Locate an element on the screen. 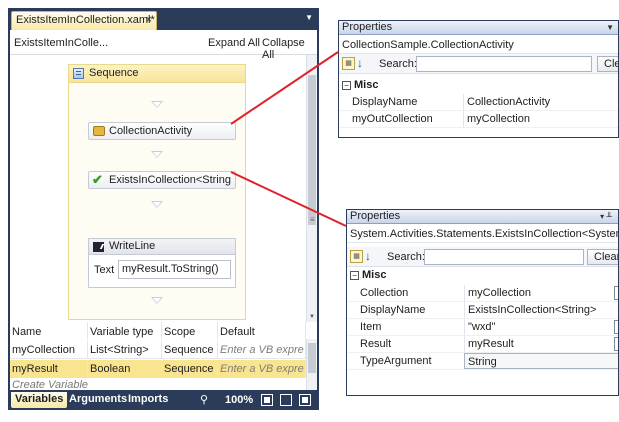  tab-arguments: Arguments is located at coordinates (98, 400).